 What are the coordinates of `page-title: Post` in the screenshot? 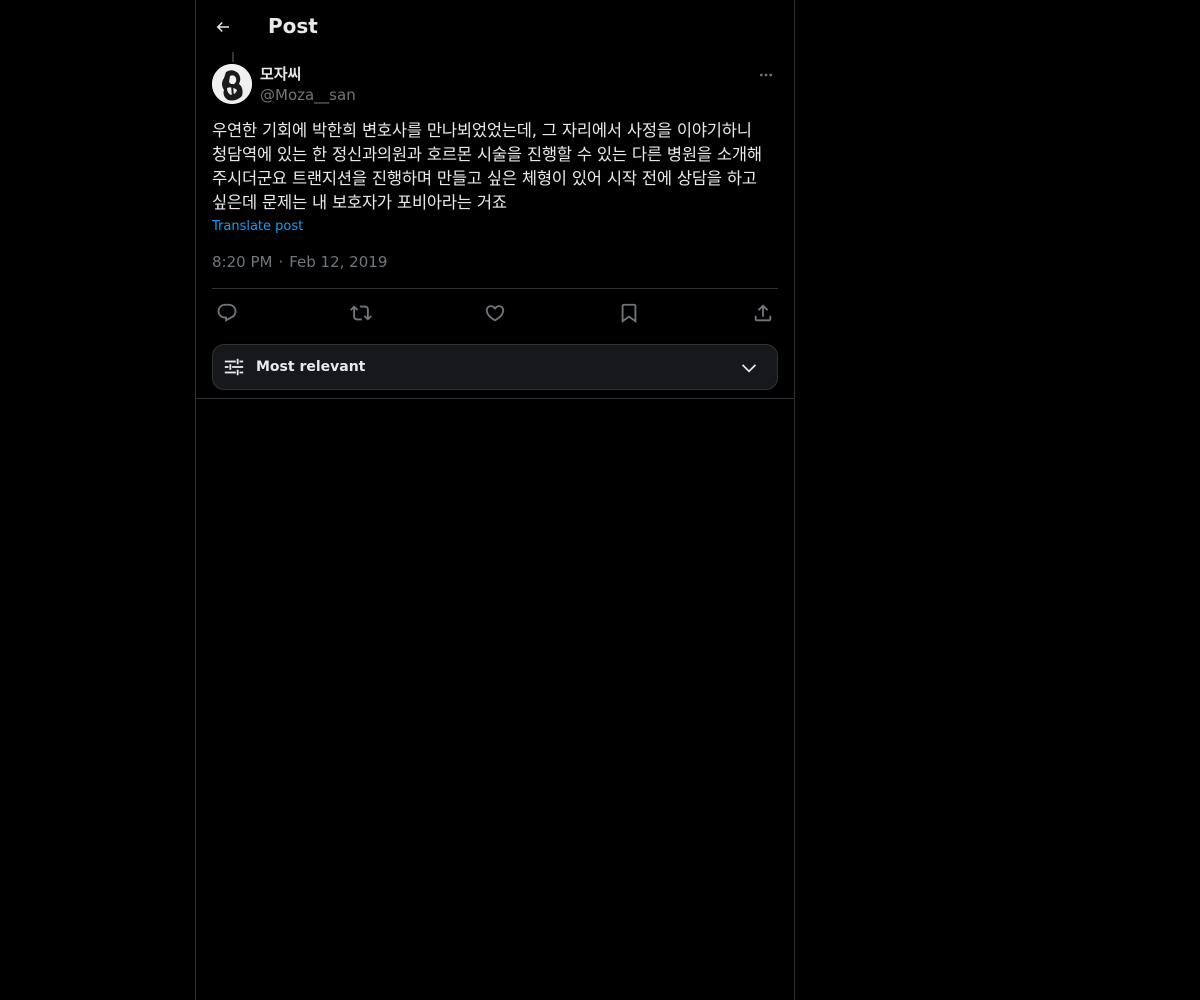 It's located at (293, 26).